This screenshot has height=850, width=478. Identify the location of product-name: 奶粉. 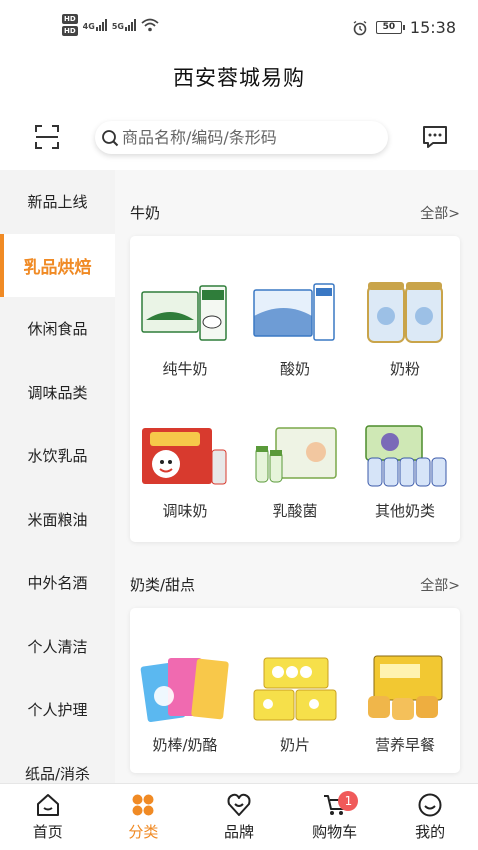
(404, 369).